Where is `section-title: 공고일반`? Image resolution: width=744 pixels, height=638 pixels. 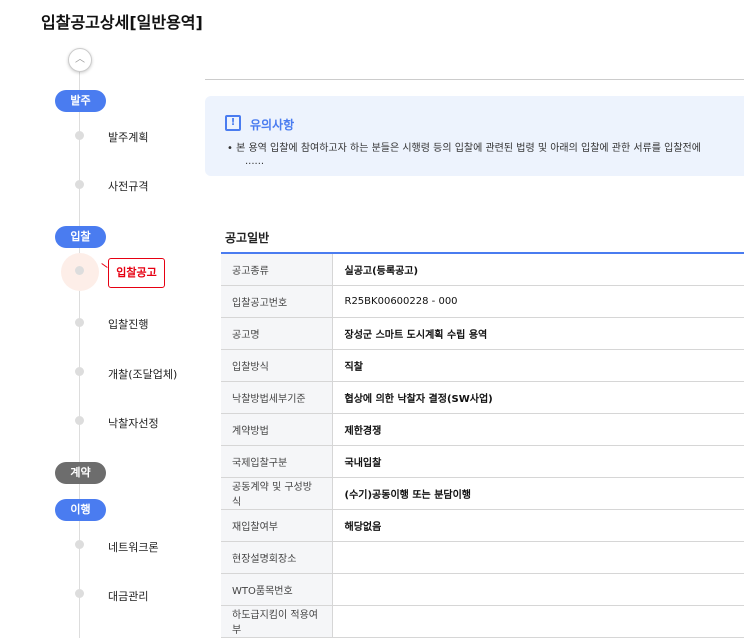 section-title: 공고일반 is located at coordinates (247, 238).